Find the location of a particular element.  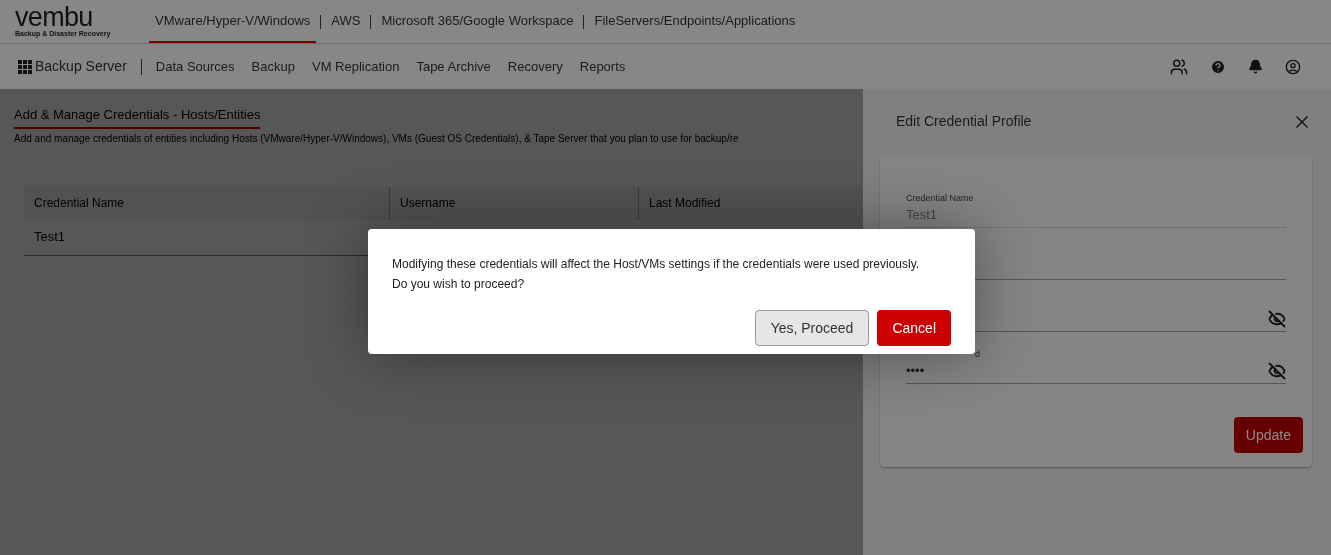

logo-wordmark: vembu is located at coordinates (54, 17).